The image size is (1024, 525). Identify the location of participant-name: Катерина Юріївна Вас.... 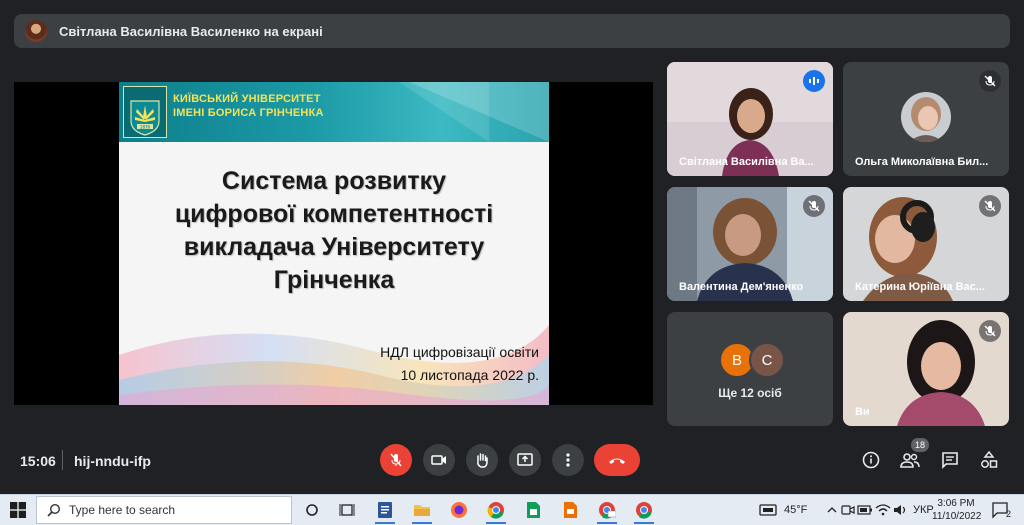
(920, 287).